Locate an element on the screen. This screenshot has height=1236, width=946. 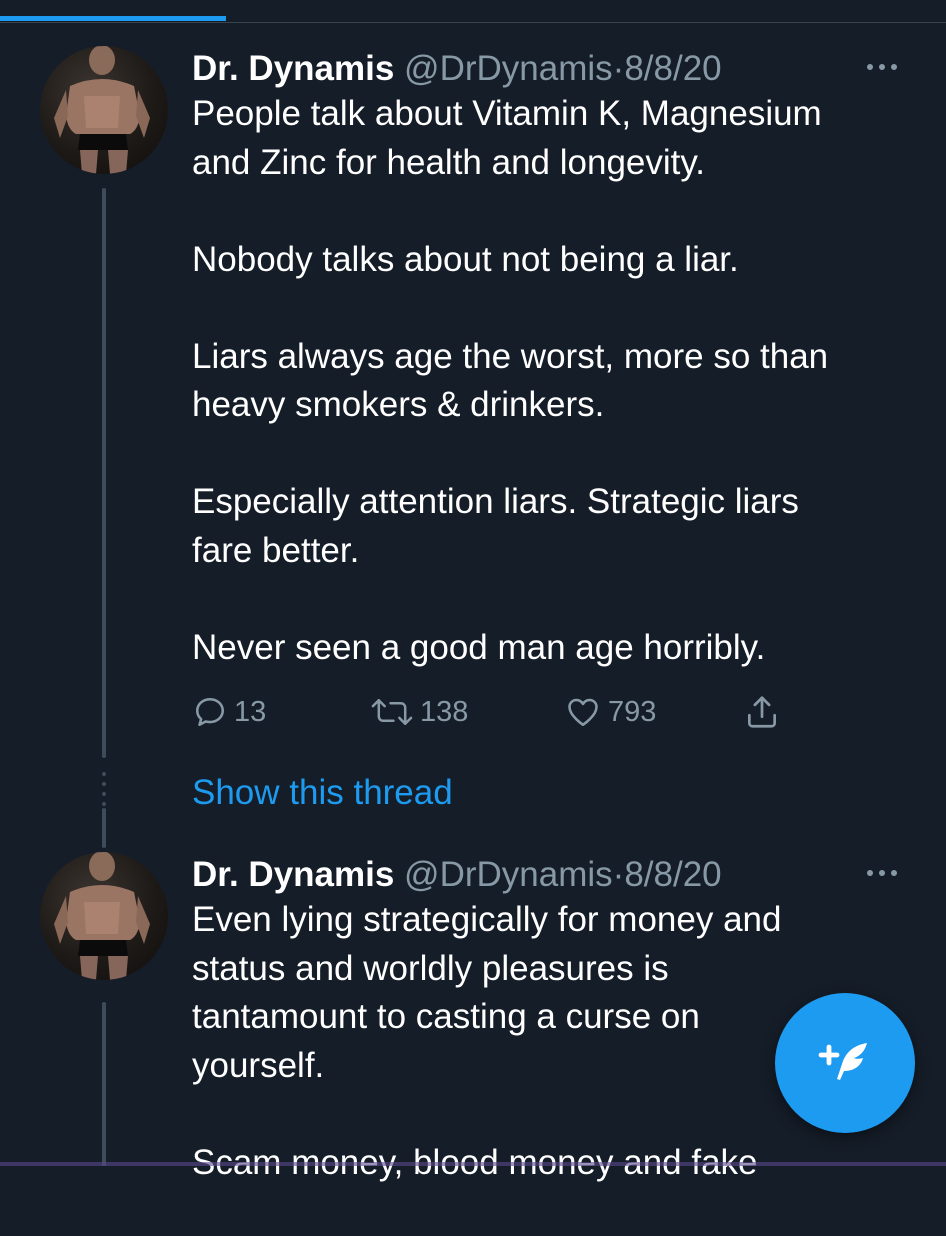
tweet-paragraph: Nobody talks about not being a liar. is located at coordinates (510, 260).